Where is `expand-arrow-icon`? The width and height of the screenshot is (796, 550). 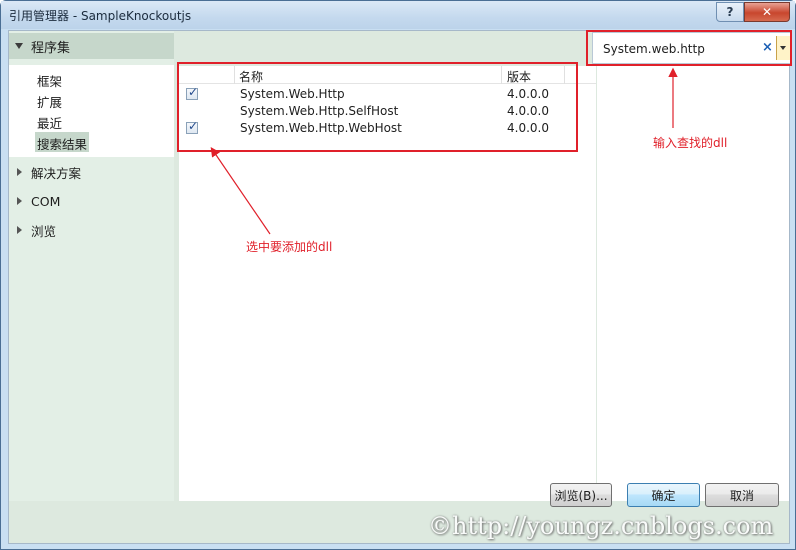 expand-arrow-icon is located at coordinates (19, 46).